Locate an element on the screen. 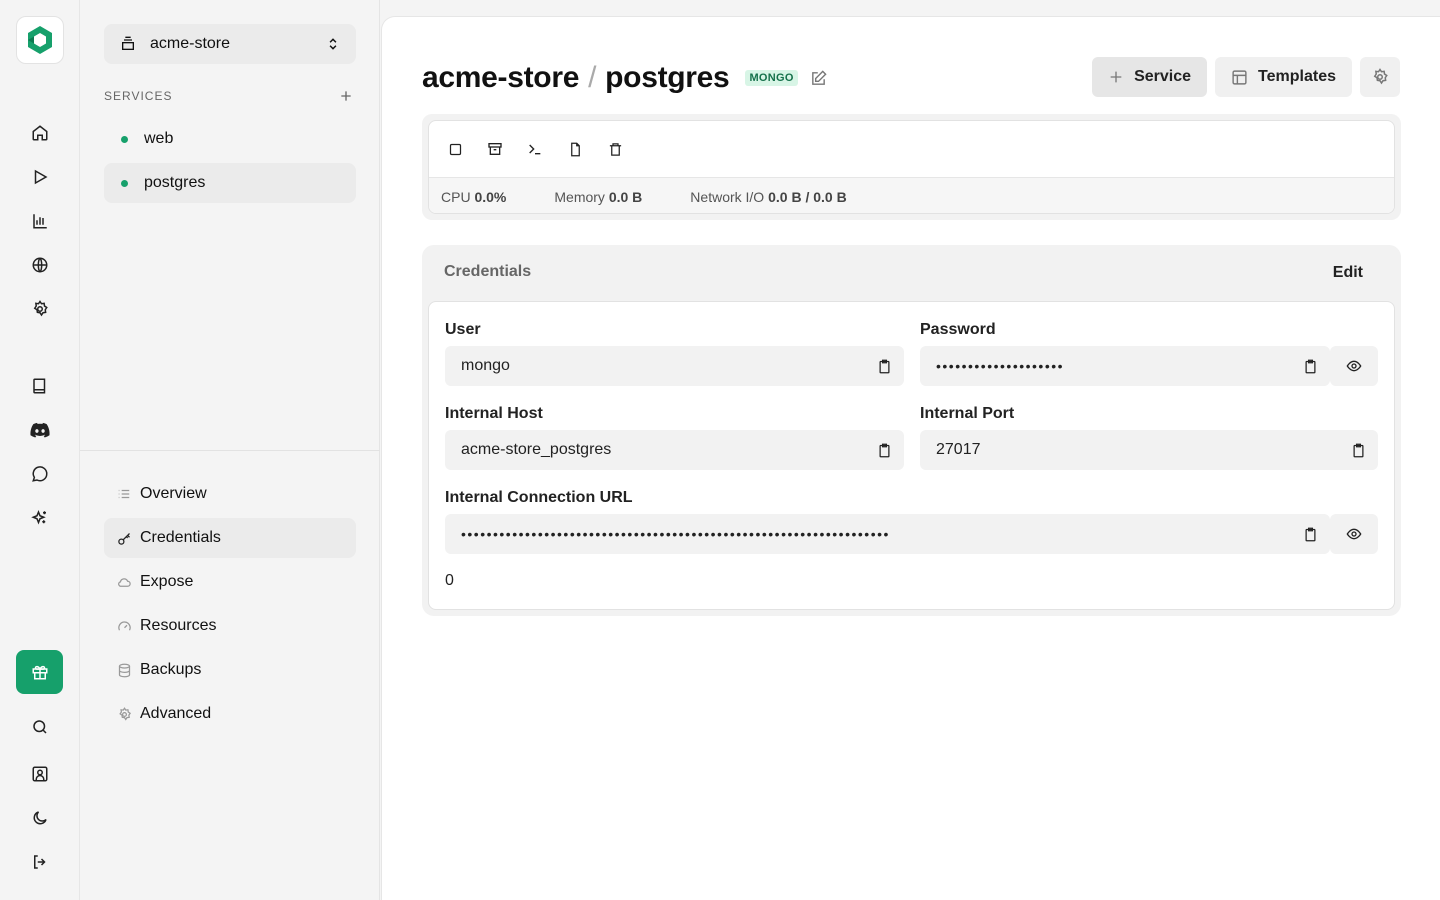 This screenshot has width=1440, height=900. moon-icon is located at coordinates (40, 818).